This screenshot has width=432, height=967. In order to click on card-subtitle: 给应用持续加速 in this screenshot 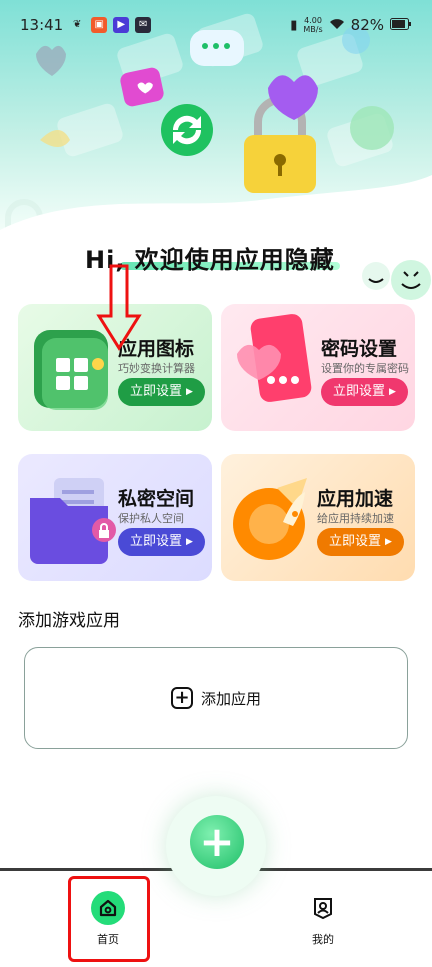, I will do `click(355, 518)`.